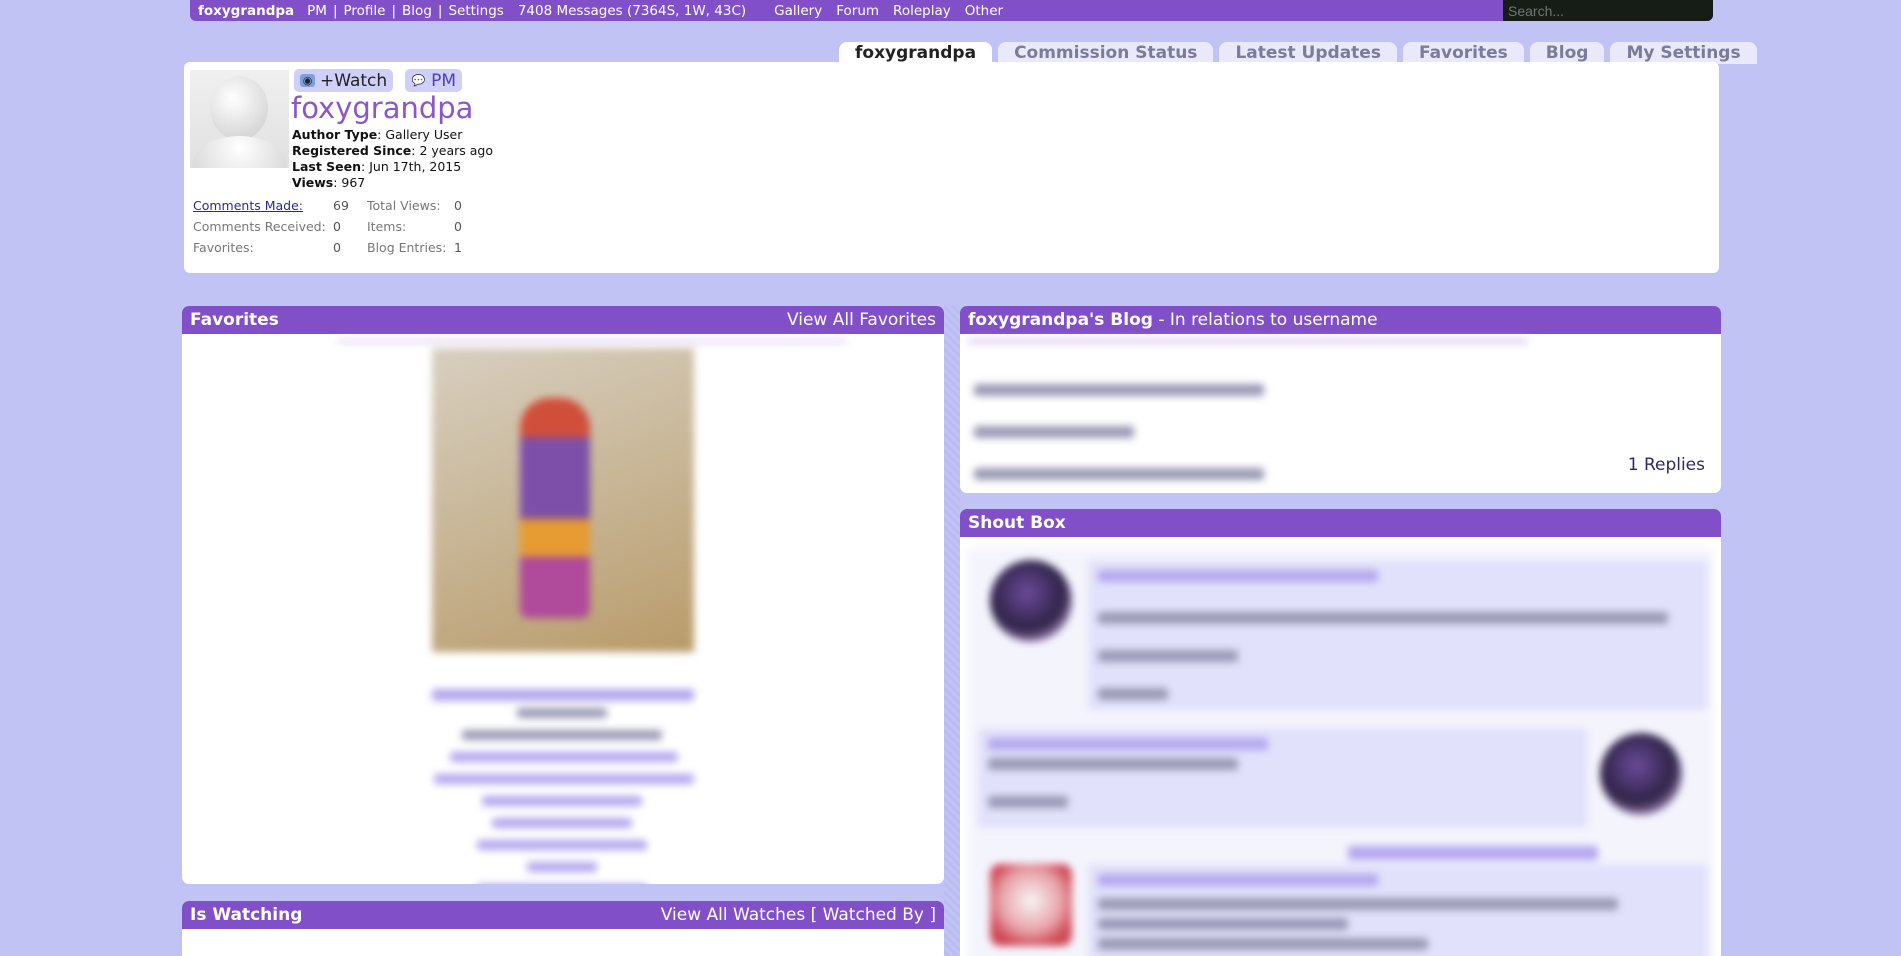 This screenshot has width=1901, height=956. I want to click on author-type-value: Gallery User, so click(424, 134).